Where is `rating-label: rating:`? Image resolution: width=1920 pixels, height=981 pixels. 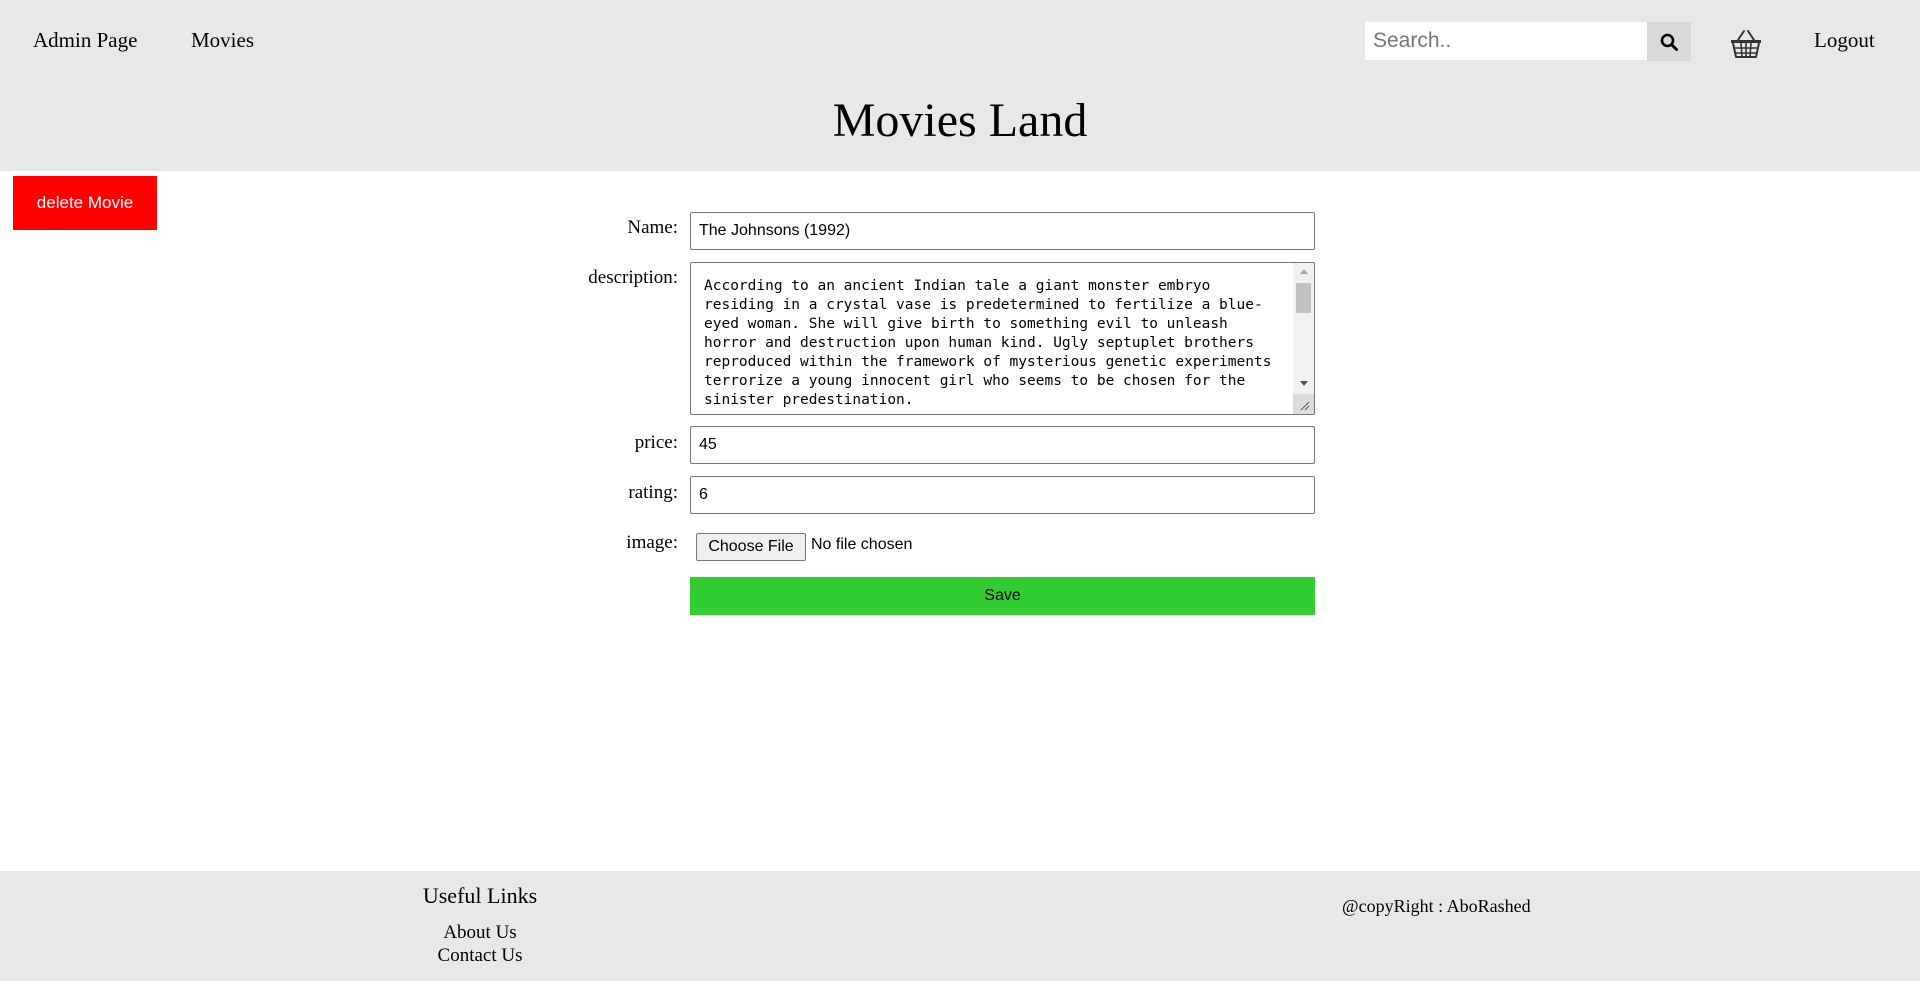
rating-label: rating: is located at coordinates (653, 492).